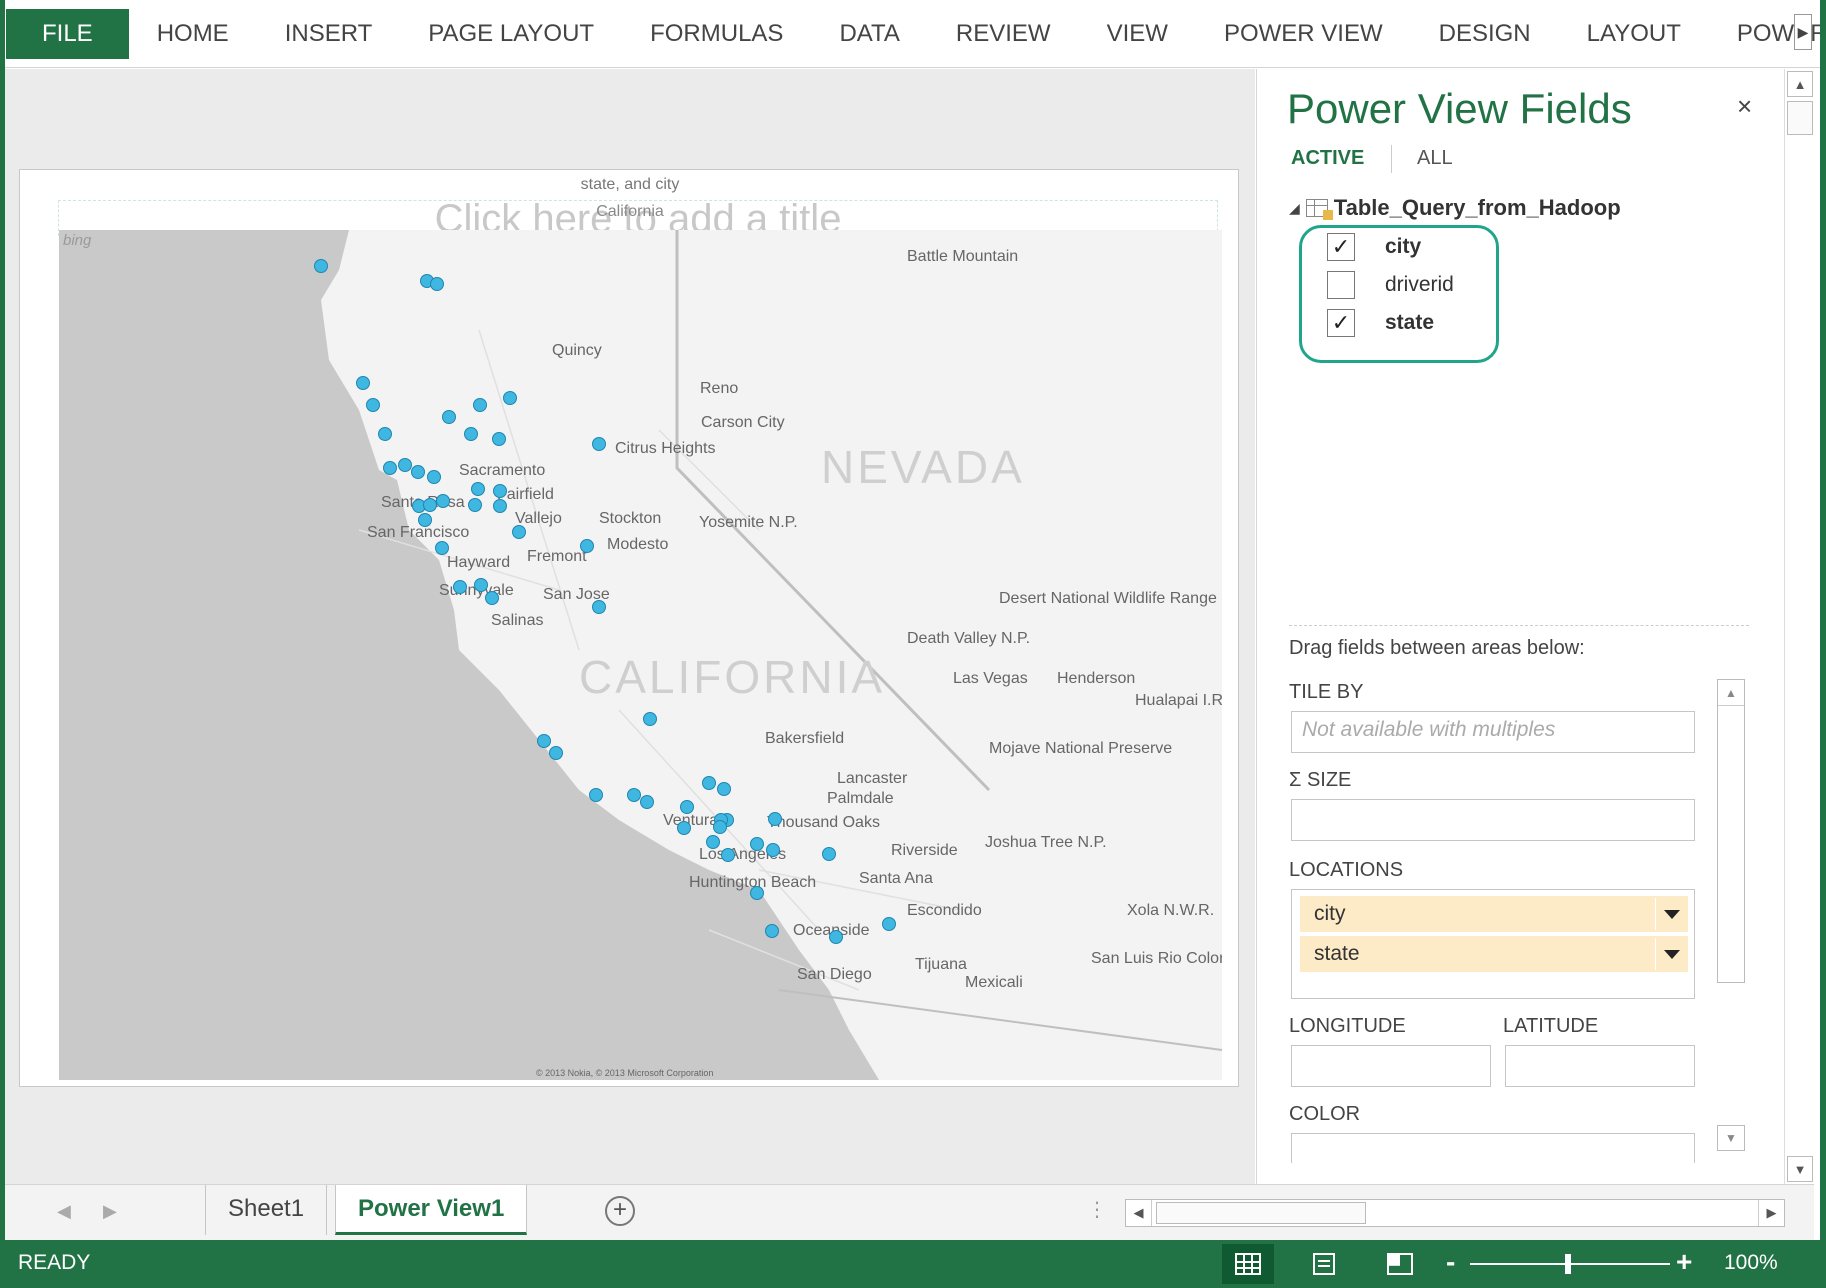 This screenshot has width=1826, height=1288. What do you see at coordinates (1341, 285) in the screenshot?
I see `checkbox` at bounding box center [1341, 285].